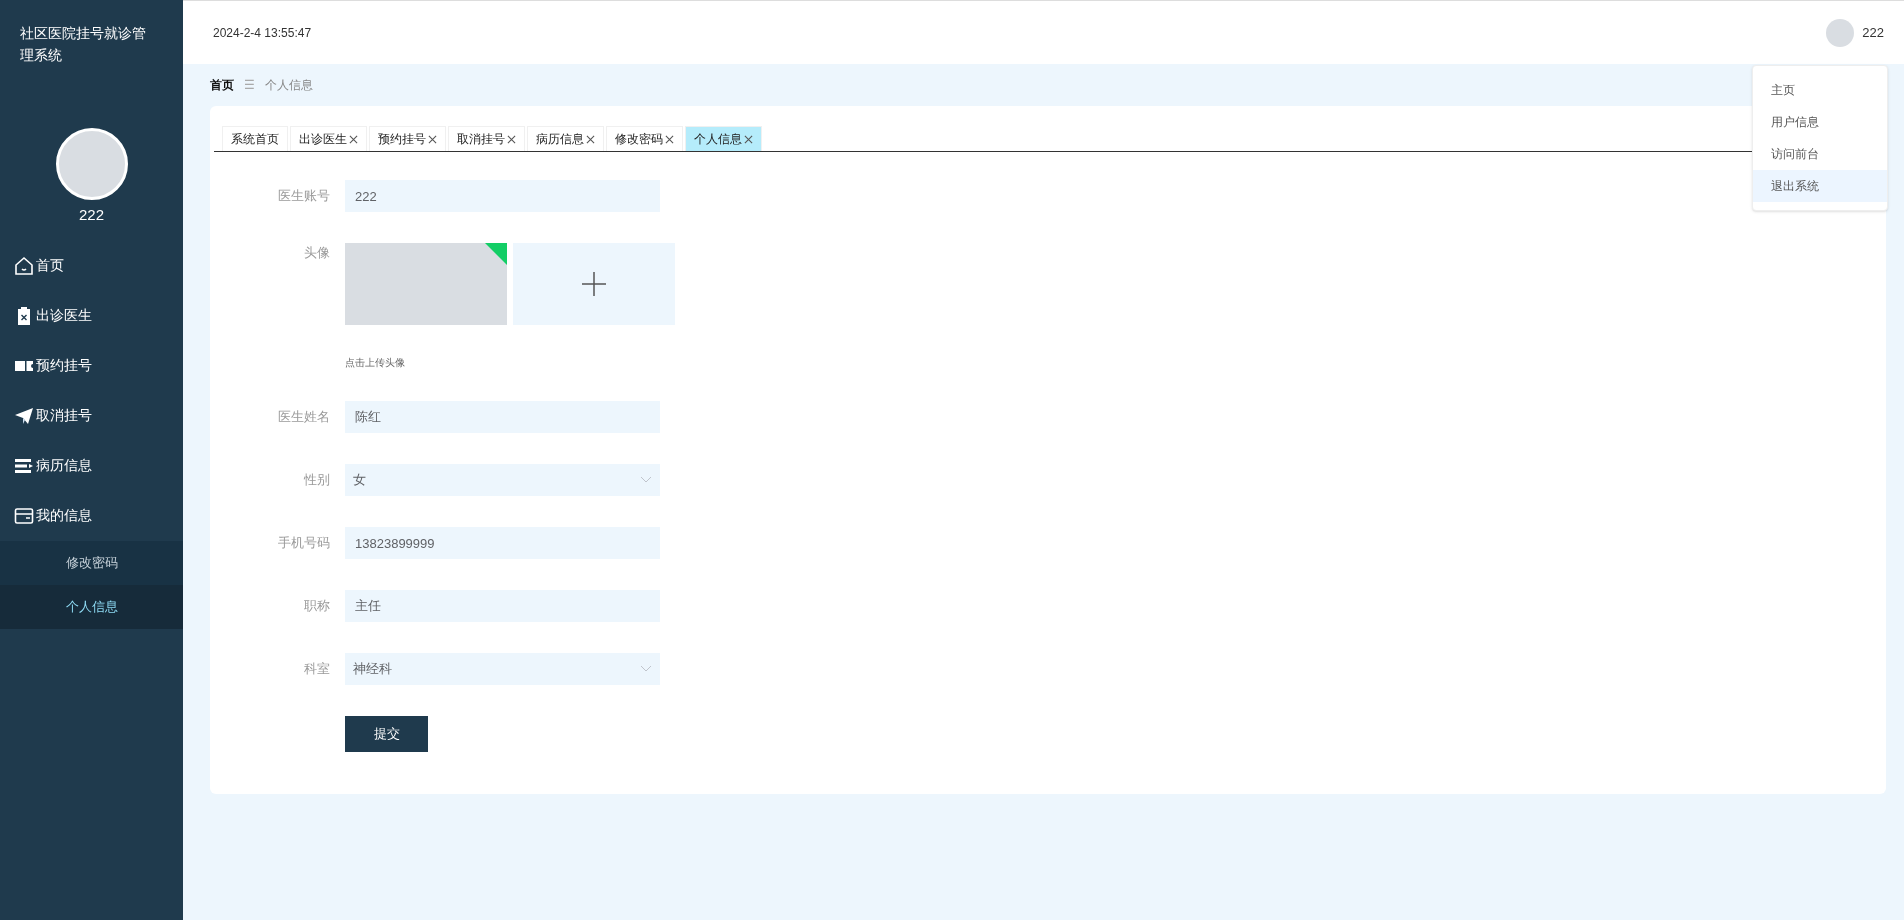 This screenshot has height=920, width=1904. What do you see at coordinates (496, 254) in the screenshot?
I see `success-corner-icon` at bounding box center [496, 254].